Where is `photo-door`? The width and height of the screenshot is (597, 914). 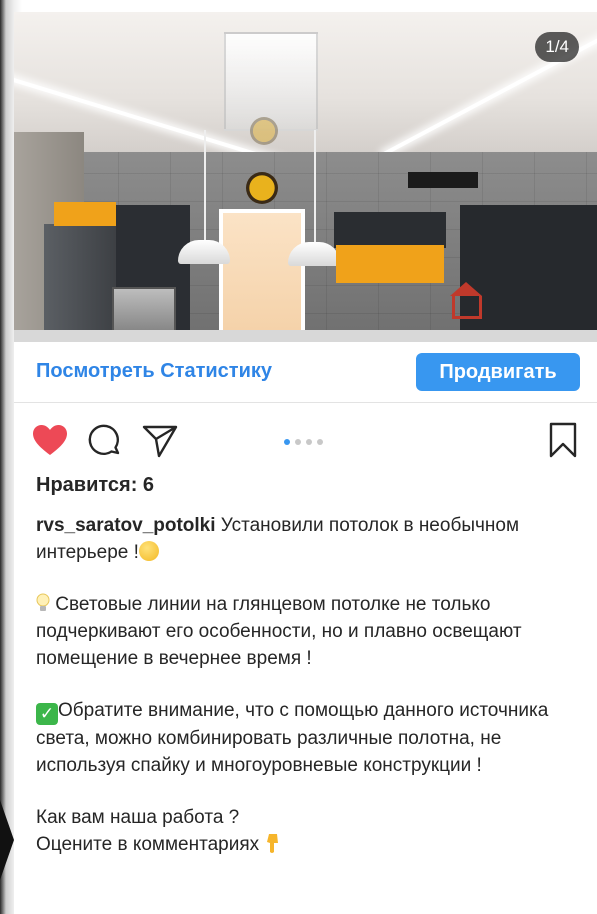 photo-door is located at coordinates (262, 275).